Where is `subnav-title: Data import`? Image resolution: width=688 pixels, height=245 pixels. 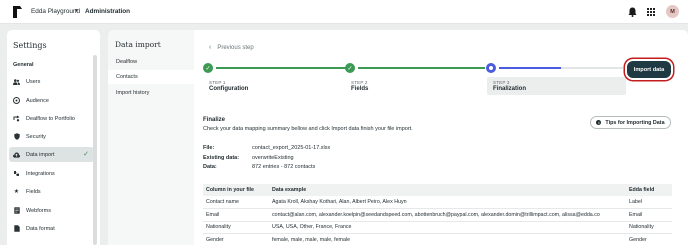
subnav-title: Data import is located at coordinates (138, 44).